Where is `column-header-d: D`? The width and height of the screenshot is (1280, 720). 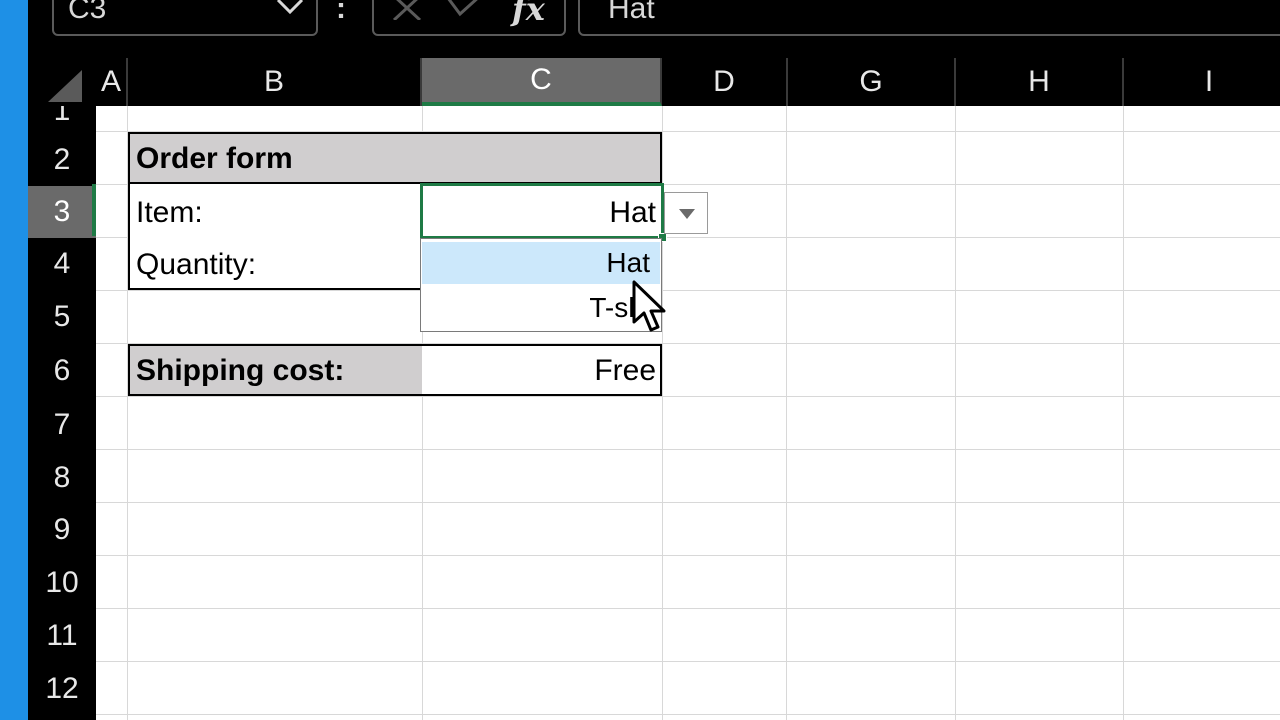
column-header-d: D is located at coordinates (725, 82).